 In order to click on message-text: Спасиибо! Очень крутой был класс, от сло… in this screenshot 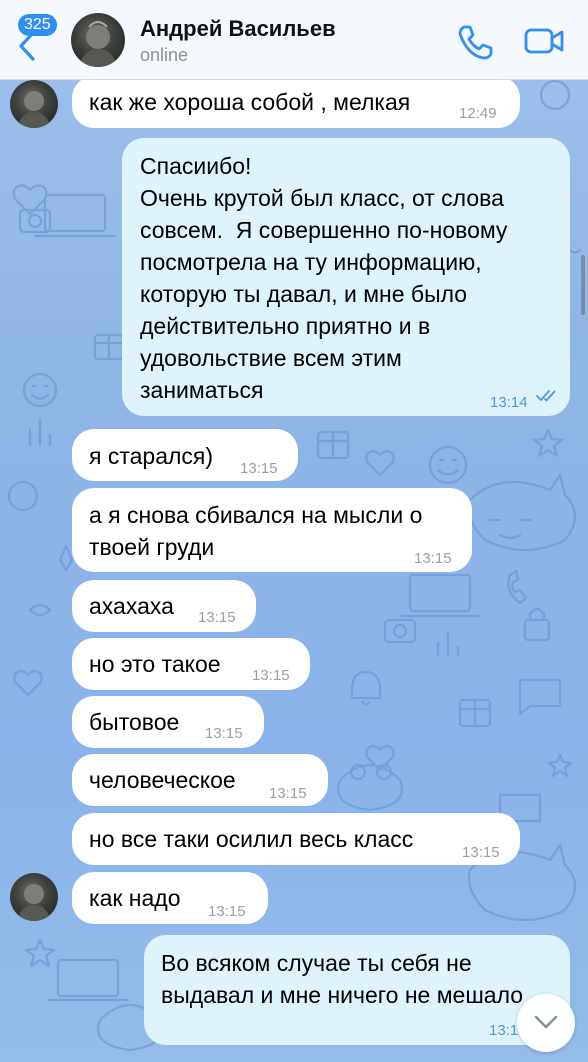, I will do `click(324, 278)`.